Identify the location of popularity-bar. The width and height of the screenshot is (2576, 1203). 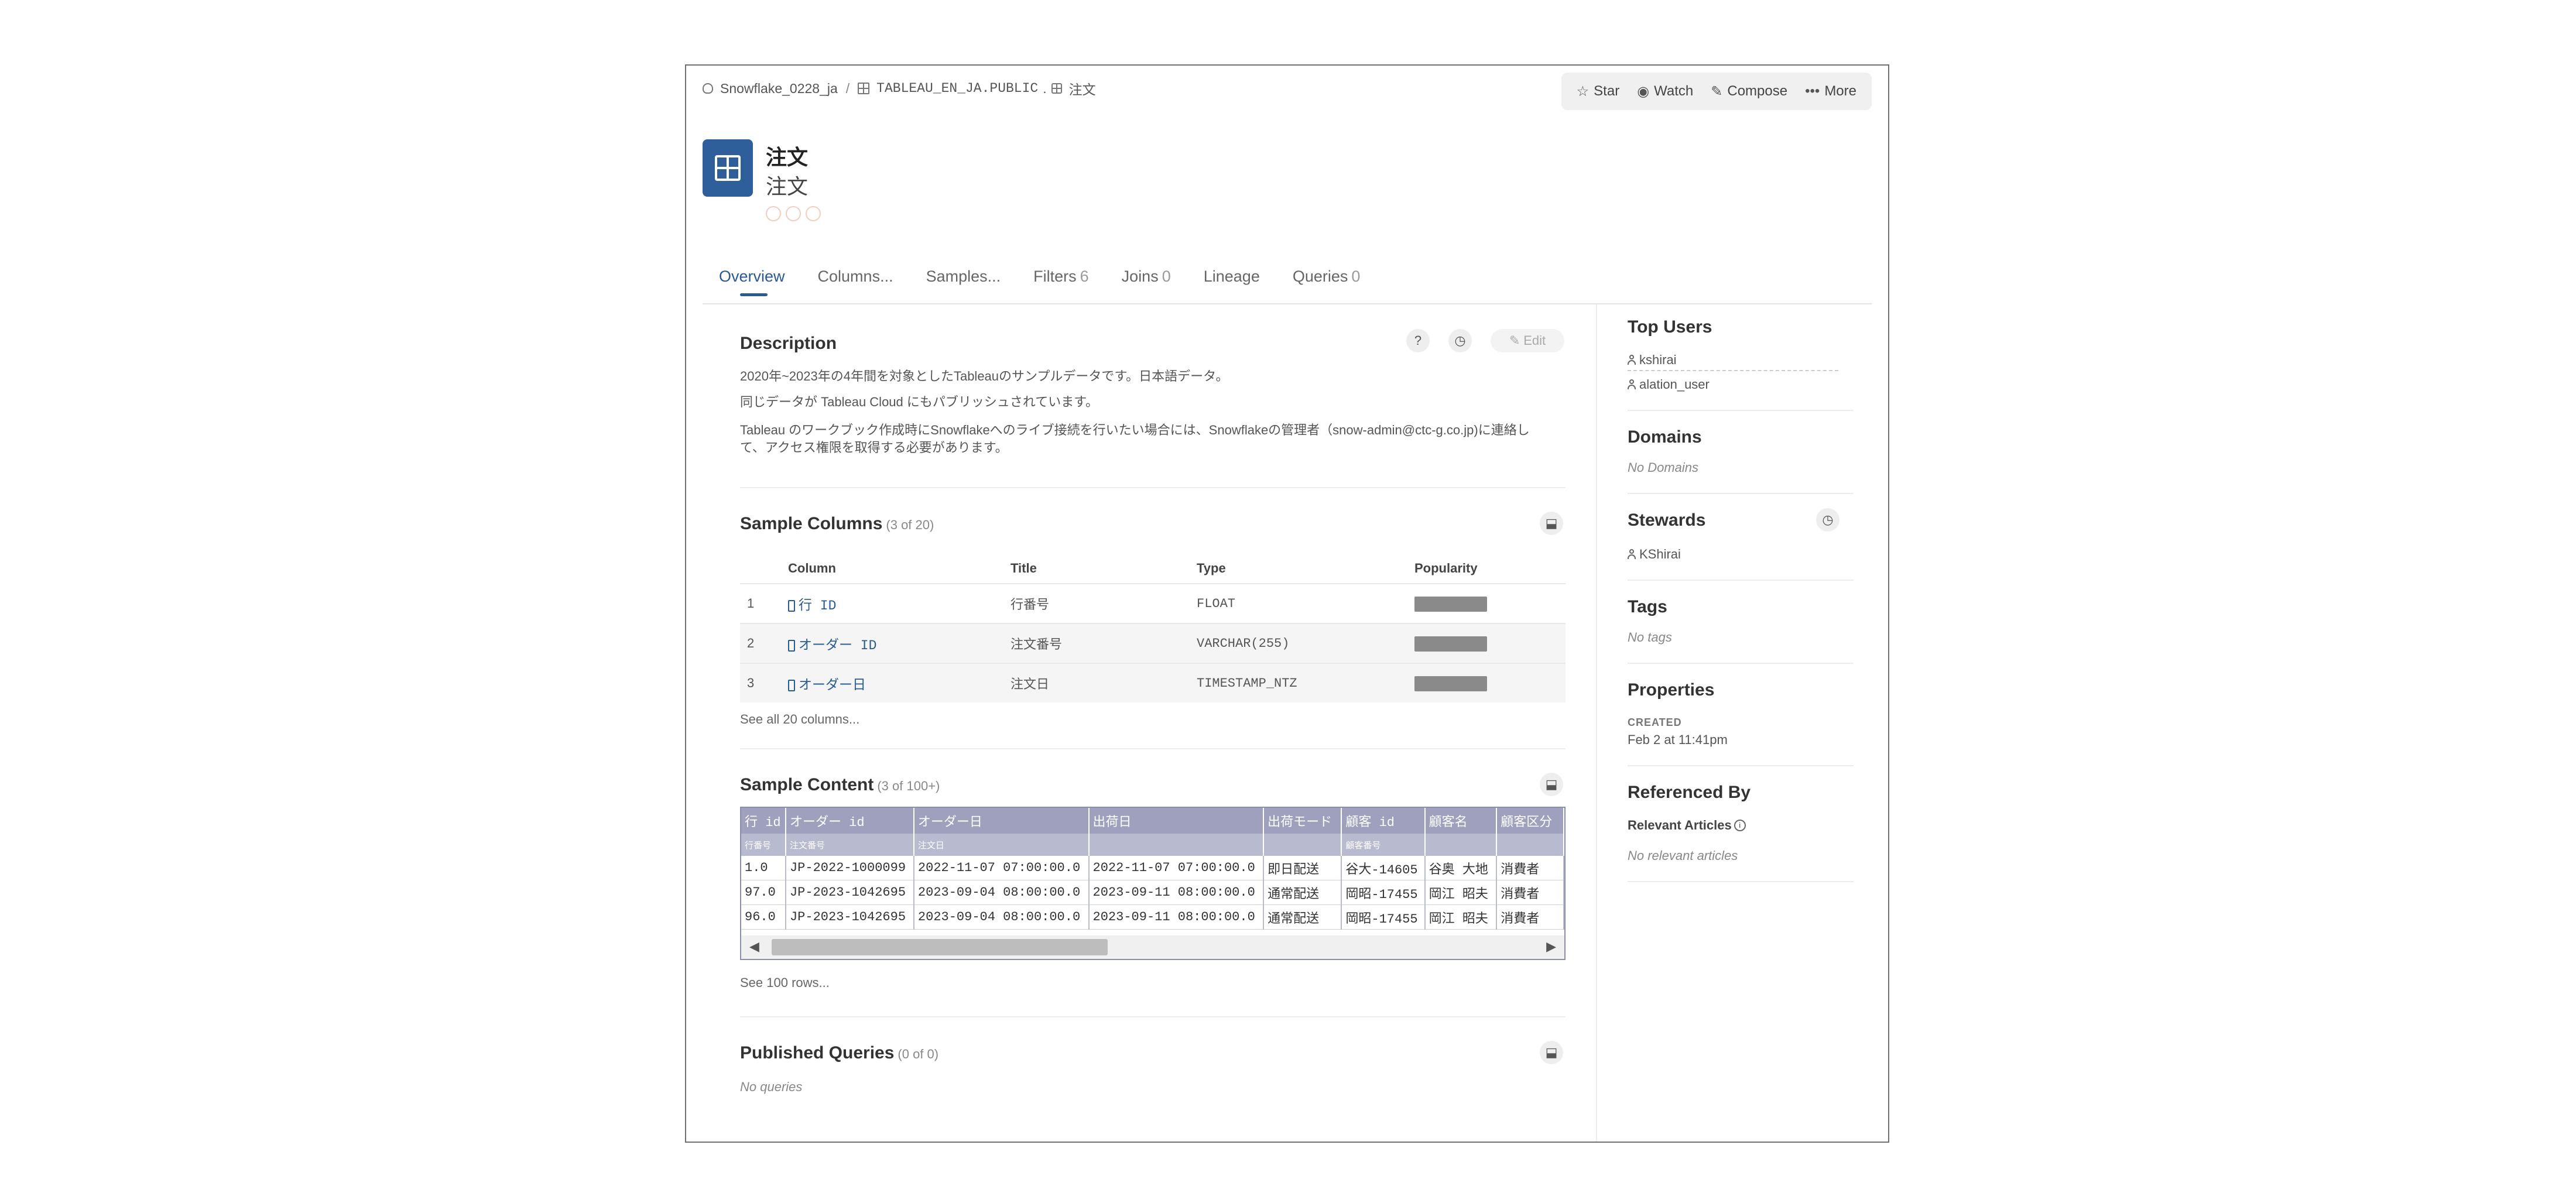
(1450, 683).